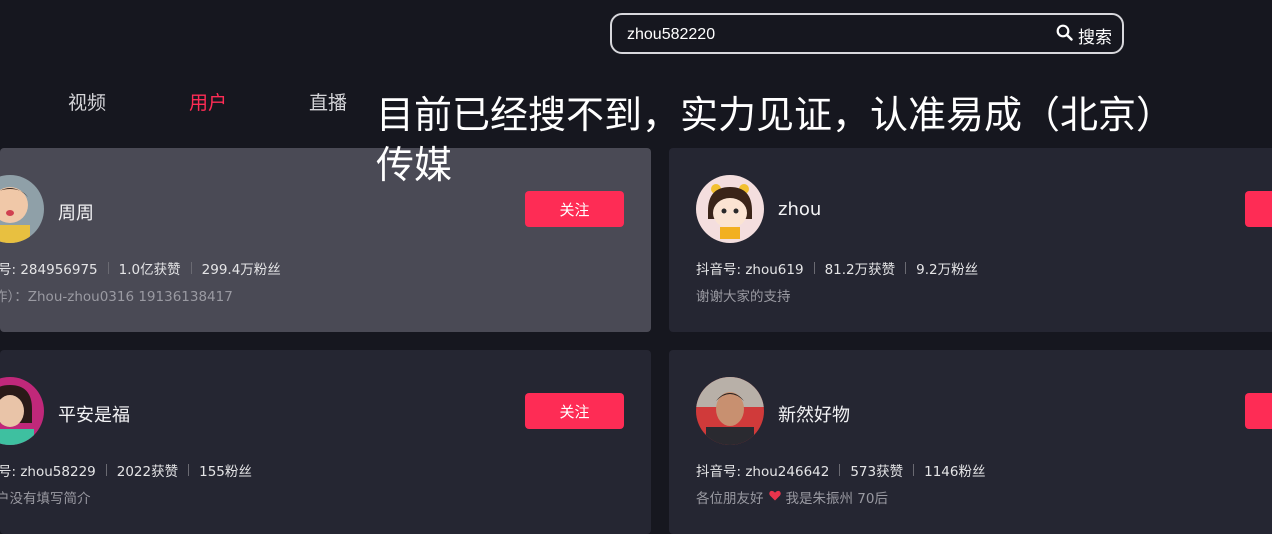  I want to click on bio-text: 户没有填写简介, so click(45, 499).